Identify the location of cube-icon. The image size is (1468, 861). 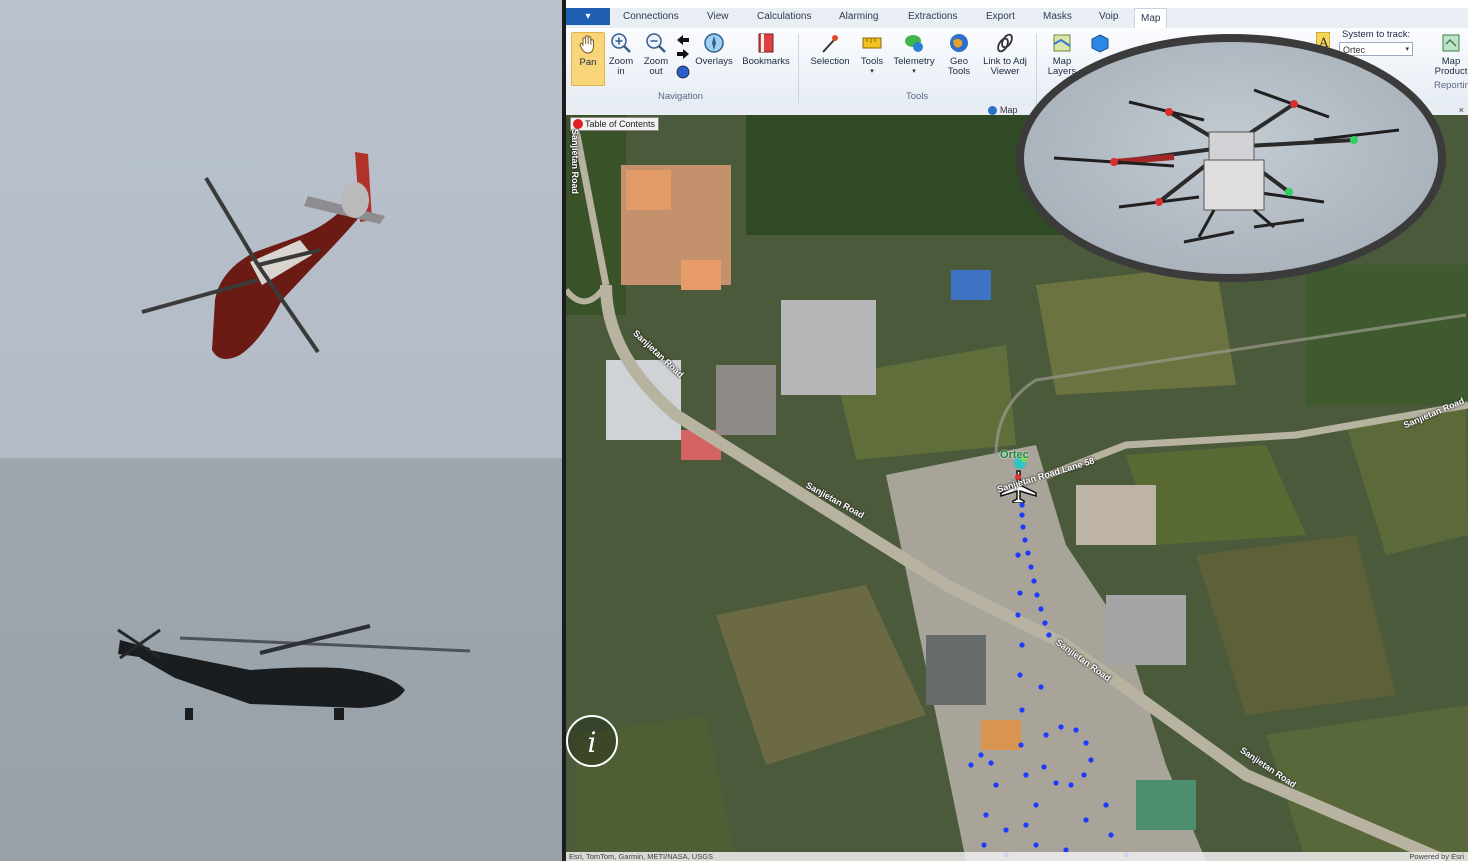
(1100, 43).